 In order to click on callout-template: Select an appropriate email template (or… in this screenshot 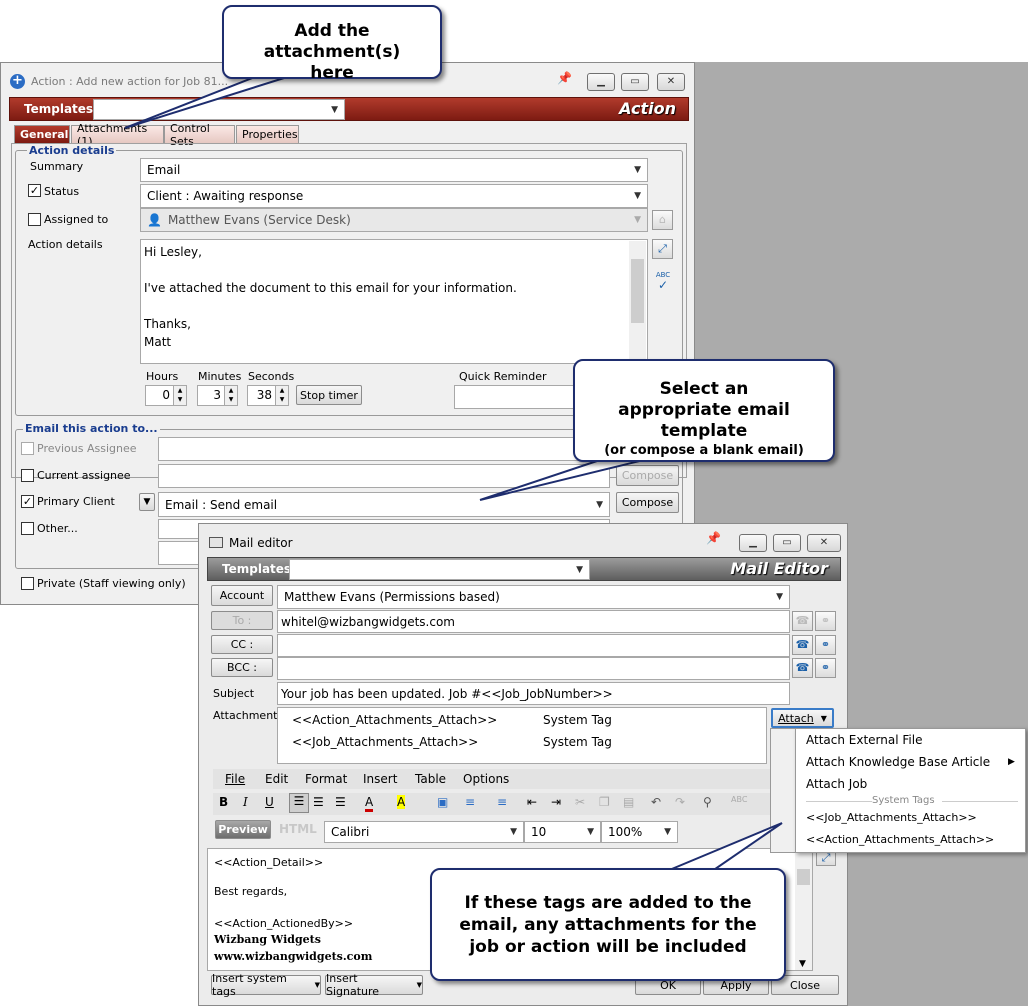, I will do `click(704, 410)`.